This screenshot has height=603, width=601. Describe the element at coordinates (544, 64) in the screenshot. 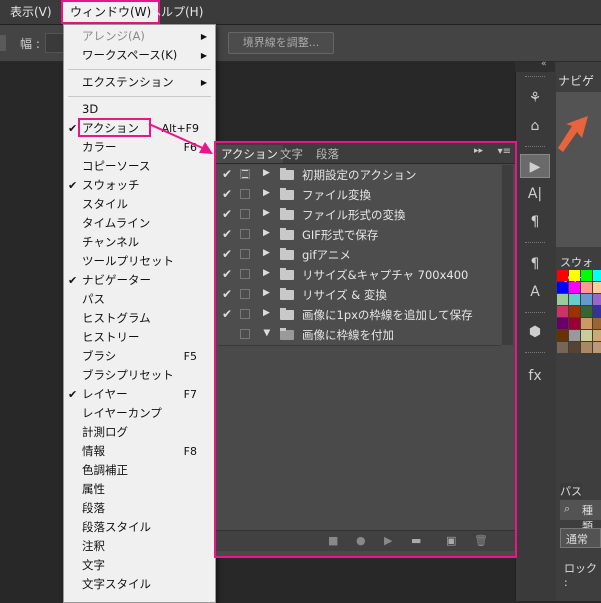

I see `collapse-icon: «` at that location.